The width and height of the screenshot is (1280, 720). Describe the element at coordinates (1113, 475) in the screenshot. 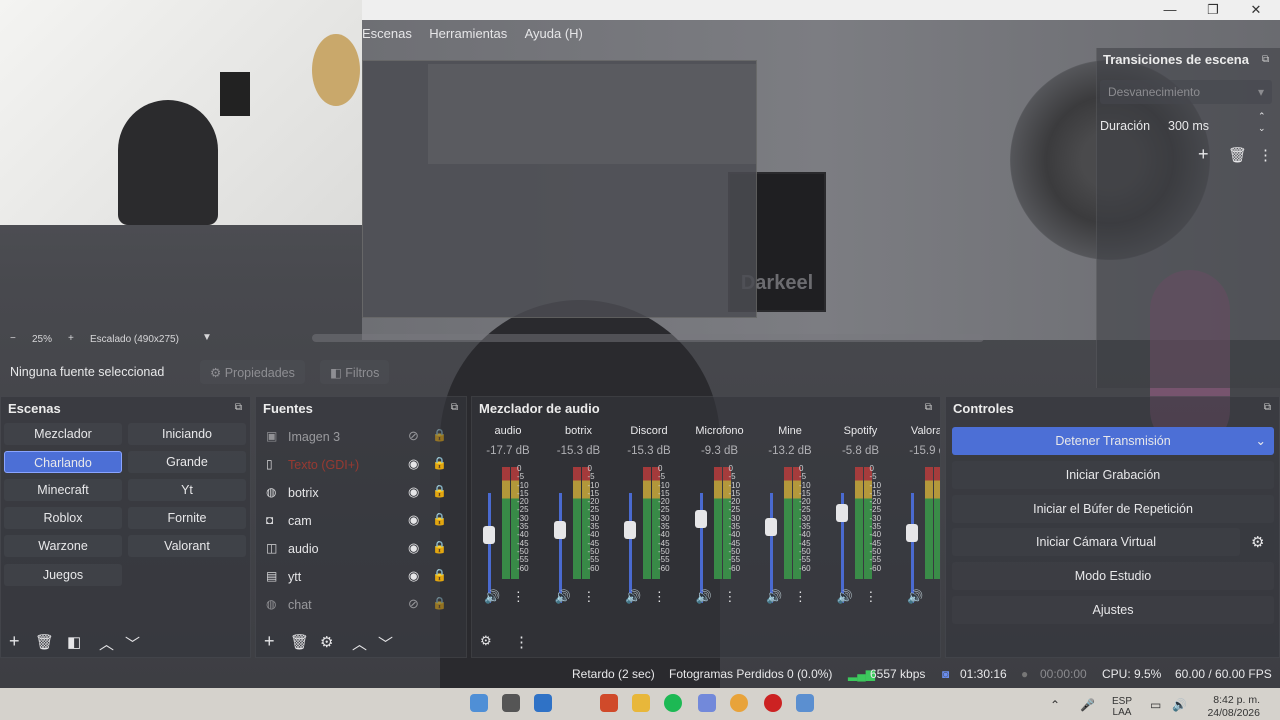

I see `start-recording-button: Iniciar Grabación` at that location.